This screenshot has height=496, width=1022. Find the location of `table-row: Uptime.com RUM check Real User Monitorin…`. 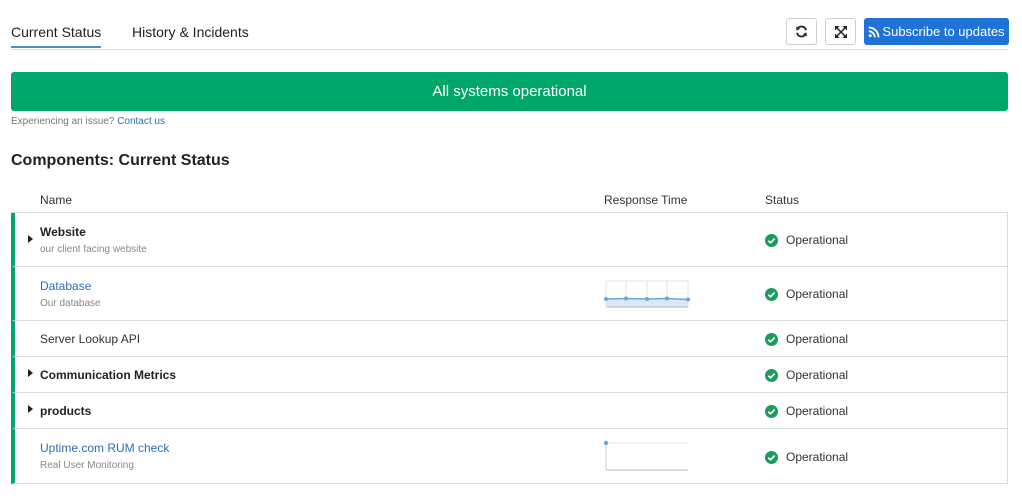

table-row: Uptime.com RUM check Real User Monitorin… is located at coordinates (509, 456).